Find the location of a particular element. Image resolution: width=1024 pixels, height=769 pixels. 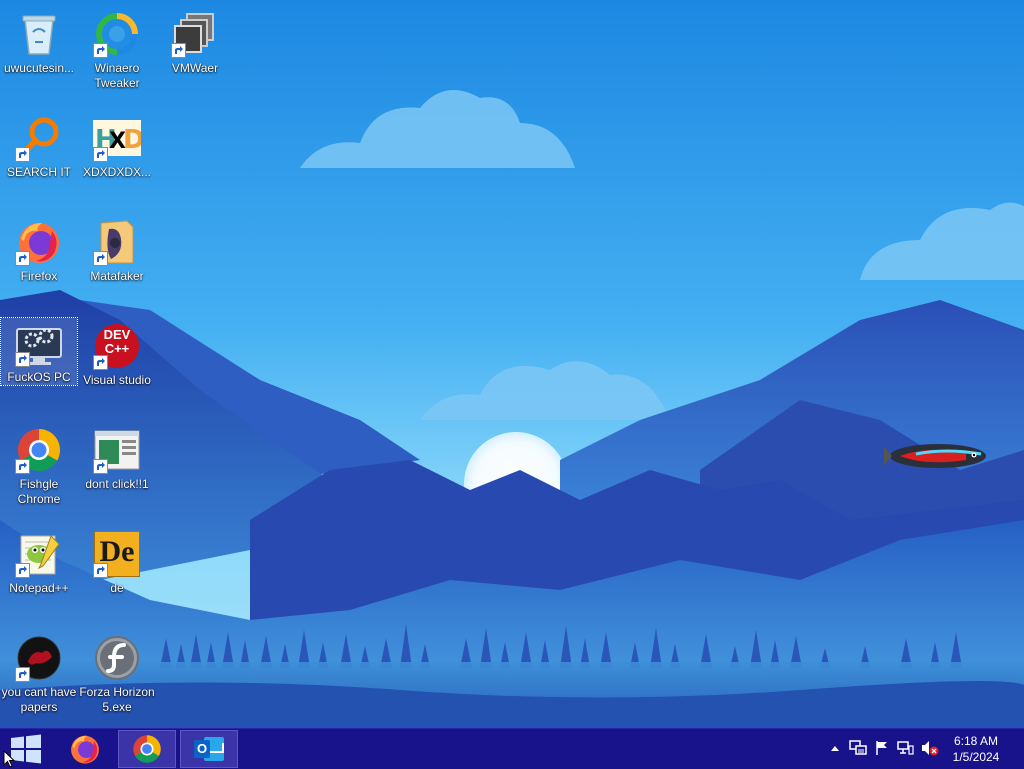

de-icon: De is located at coordinates (117, 554).